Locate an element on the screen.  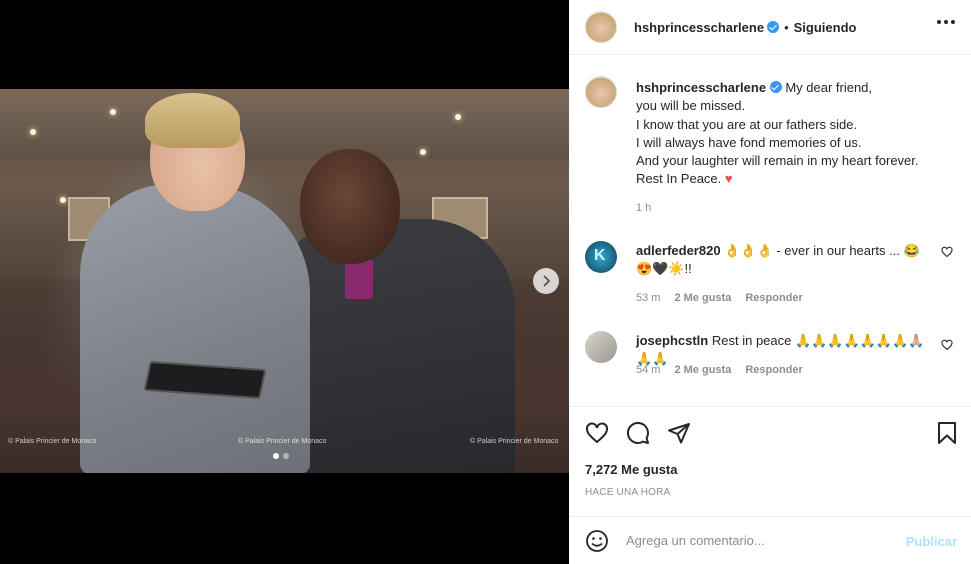
publish-button: Publicar is located at coordinates (931, 541).